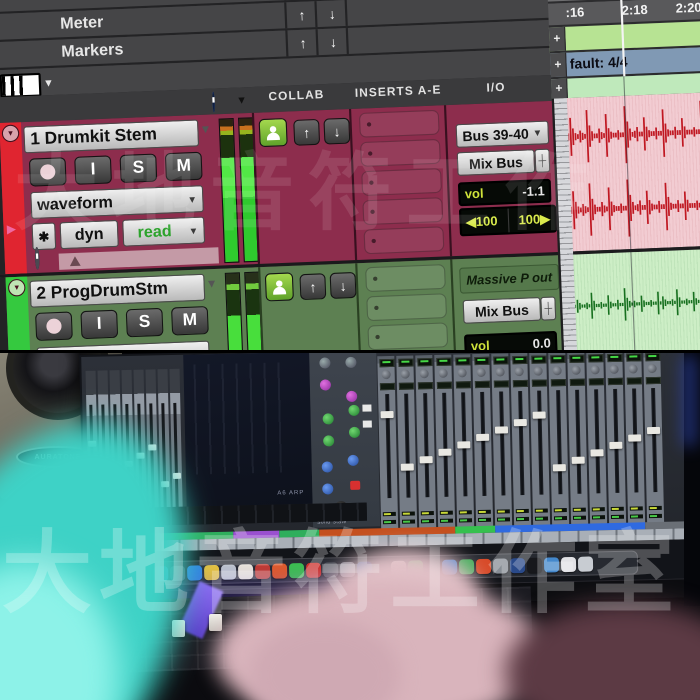 This screenshot has width=700, height=700. I want to click on bus-name: Mix Bus, so click(502, 310).